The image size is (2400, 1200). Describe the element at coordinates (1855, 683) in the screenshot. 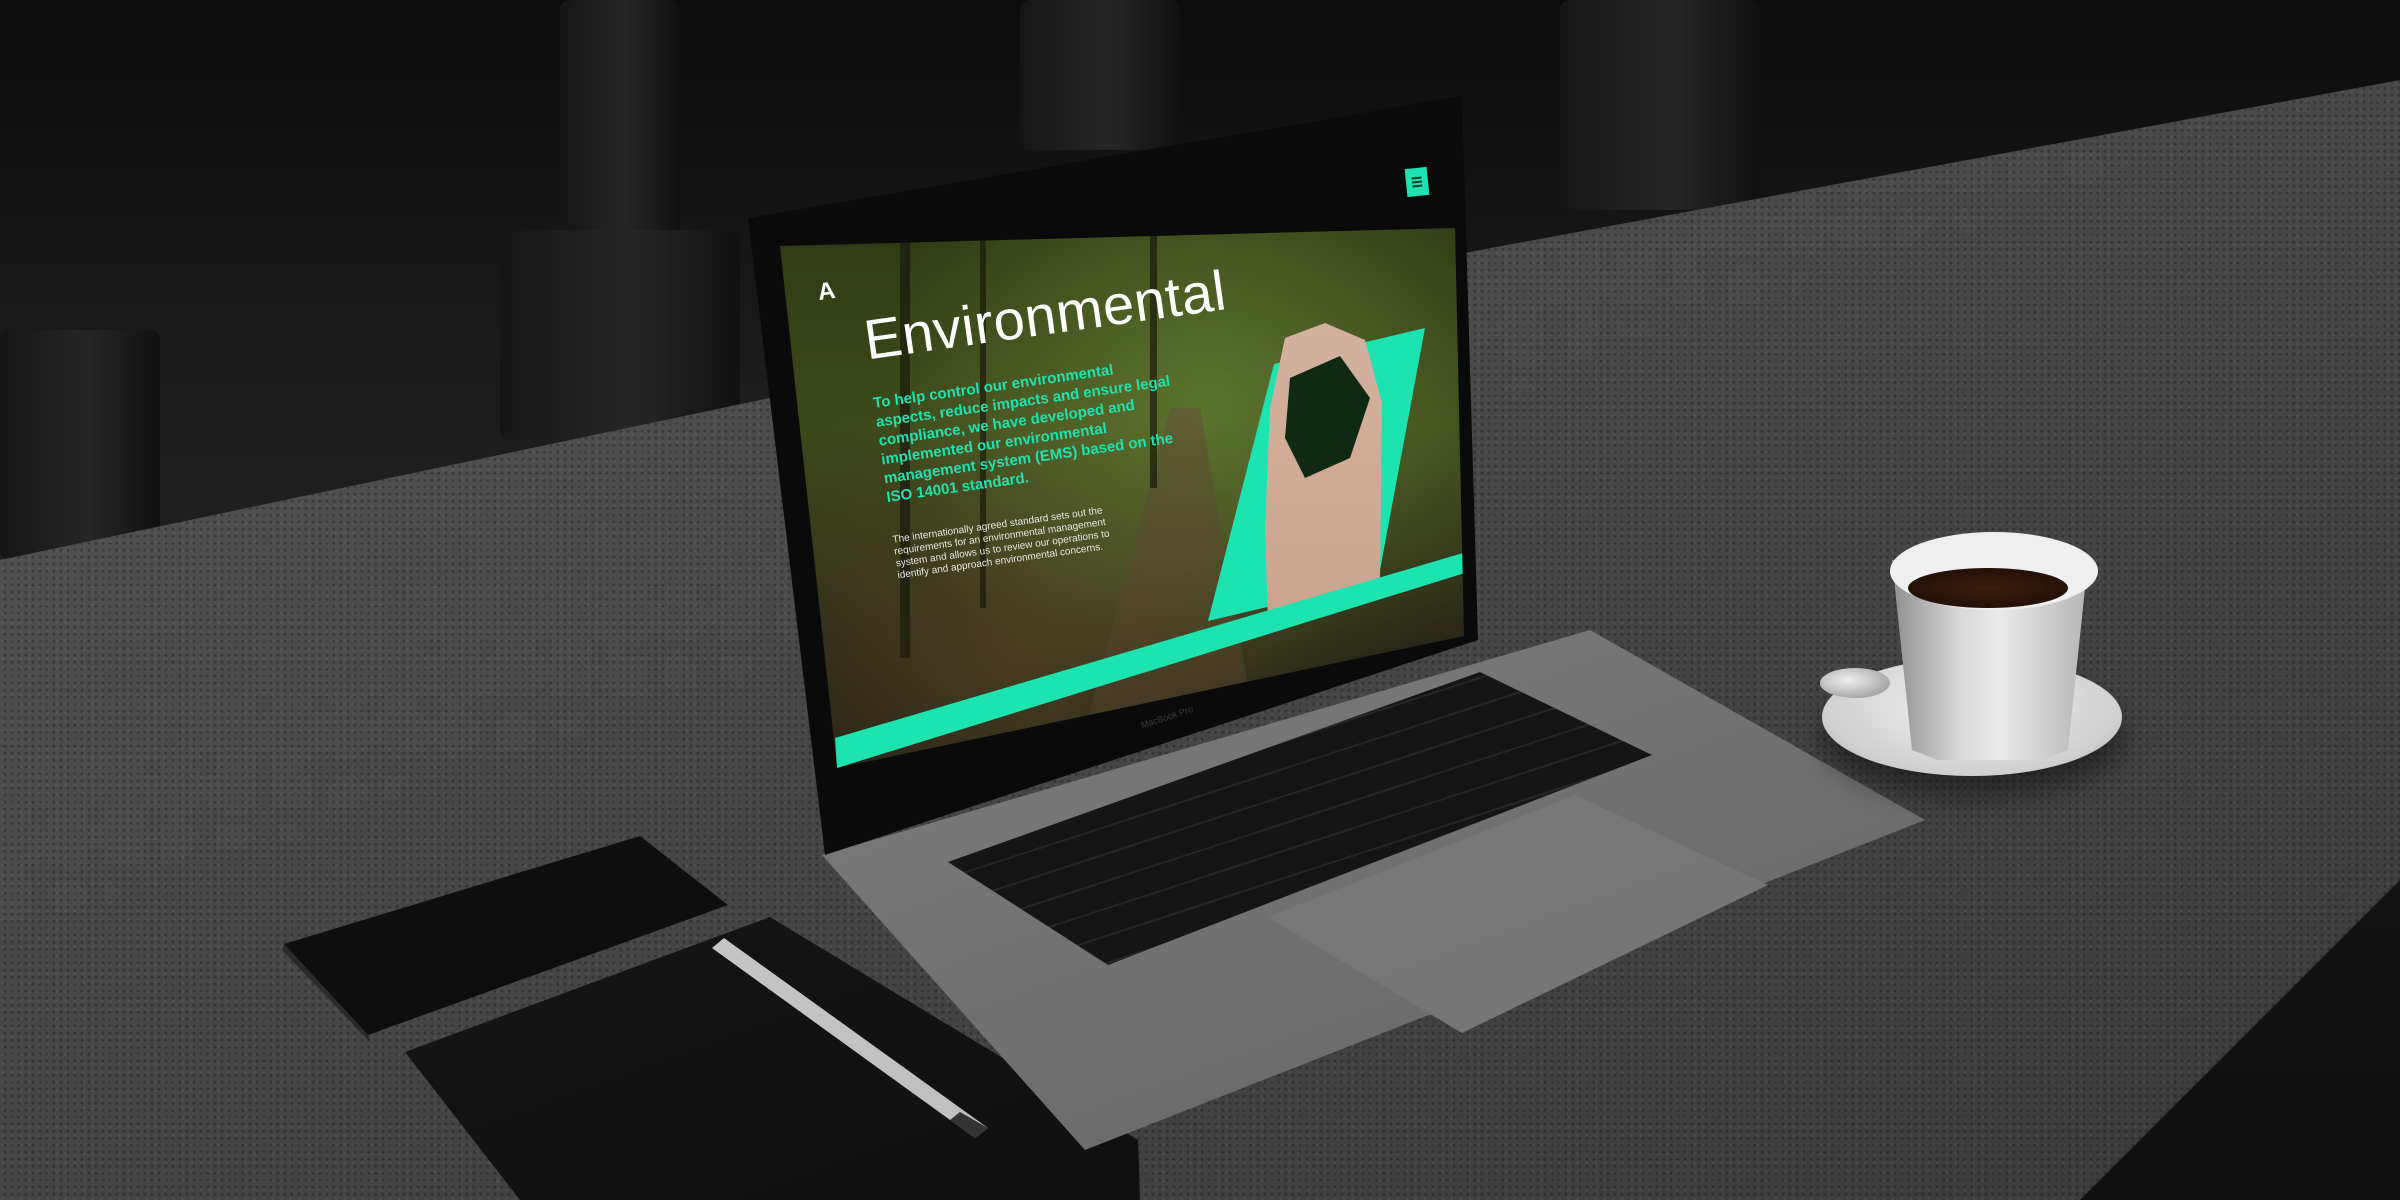

I see `spoon` at that location.